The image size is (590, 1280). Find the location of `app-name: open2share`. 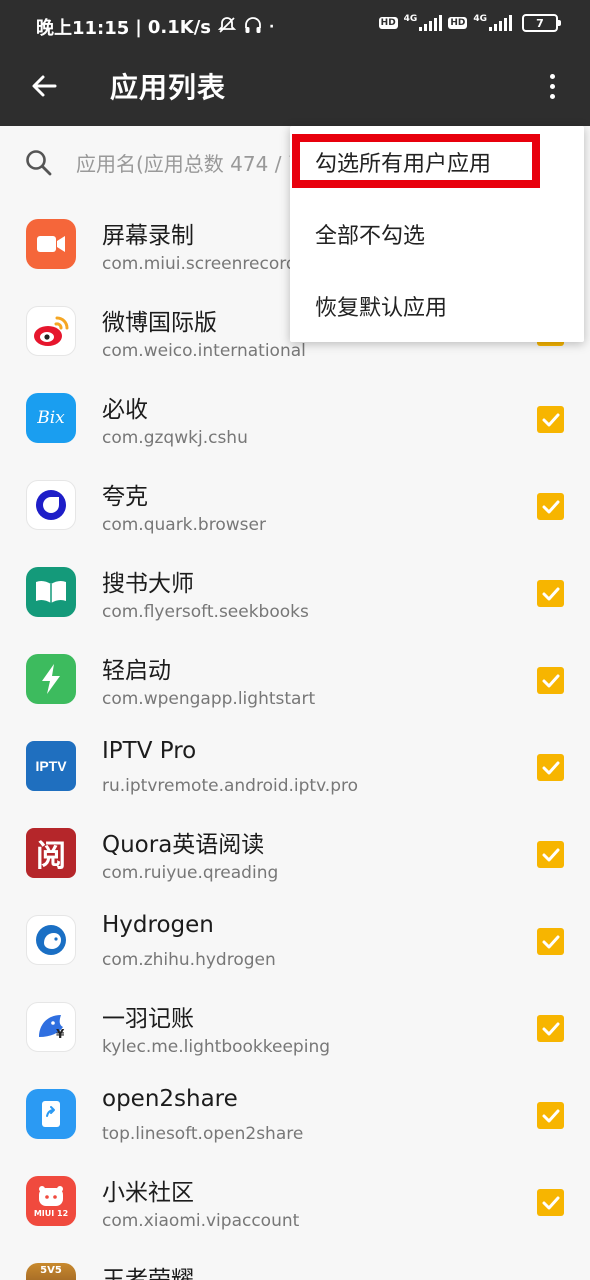

app-name: open2share is located at coordinates (170, 1099).